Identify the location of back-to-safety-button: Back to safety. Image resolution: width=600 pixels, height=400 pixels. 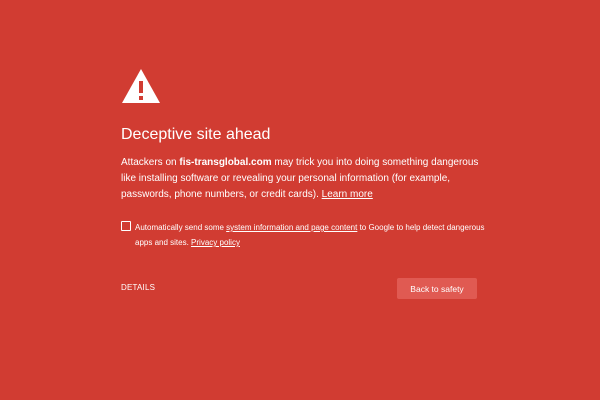
(437, 288).